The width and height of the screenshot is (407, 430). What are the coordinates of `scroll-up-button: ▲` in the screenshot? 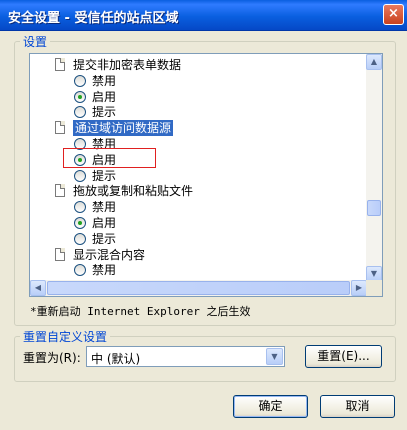 It's located at (374, 62).